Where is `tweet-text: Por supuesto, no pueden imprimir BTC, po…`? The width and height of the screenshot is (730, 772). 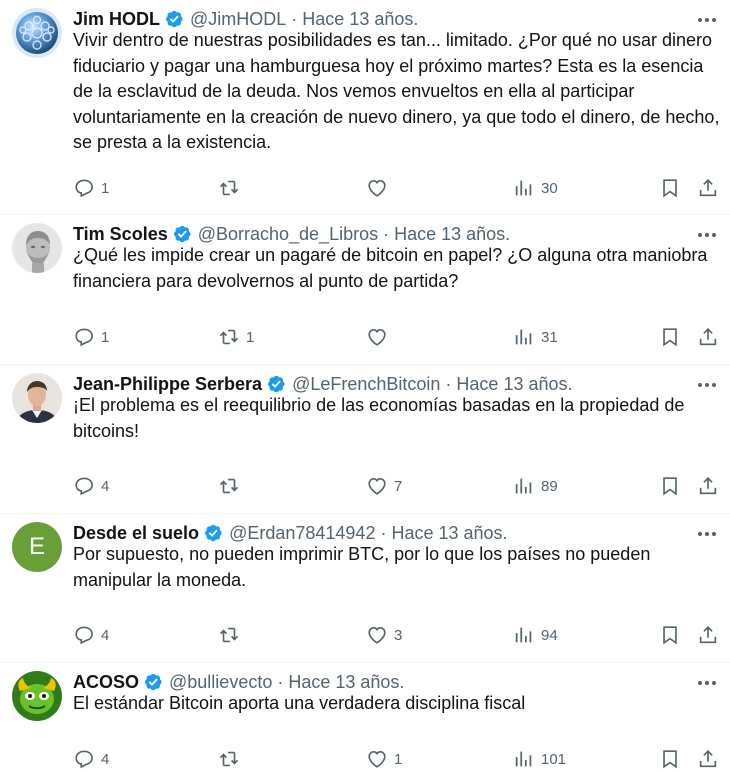 tweet-text: Por supuesto, no pueden imprimir BTC, po… is located at coordinates (362, 567).